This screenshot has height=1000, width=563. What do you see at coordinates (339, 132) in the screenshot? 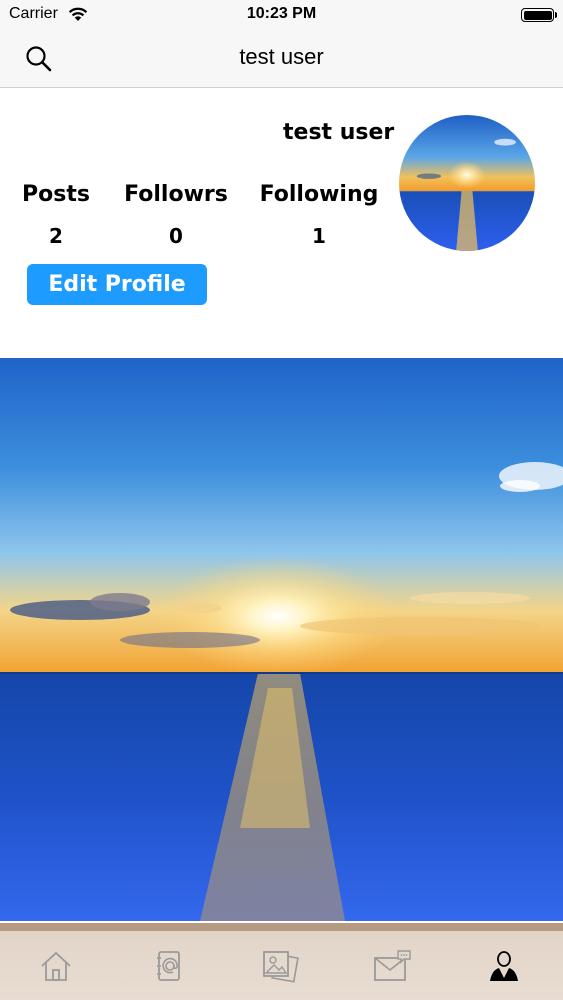
I see `profile-name: test user` at bounding box center [339, 132].